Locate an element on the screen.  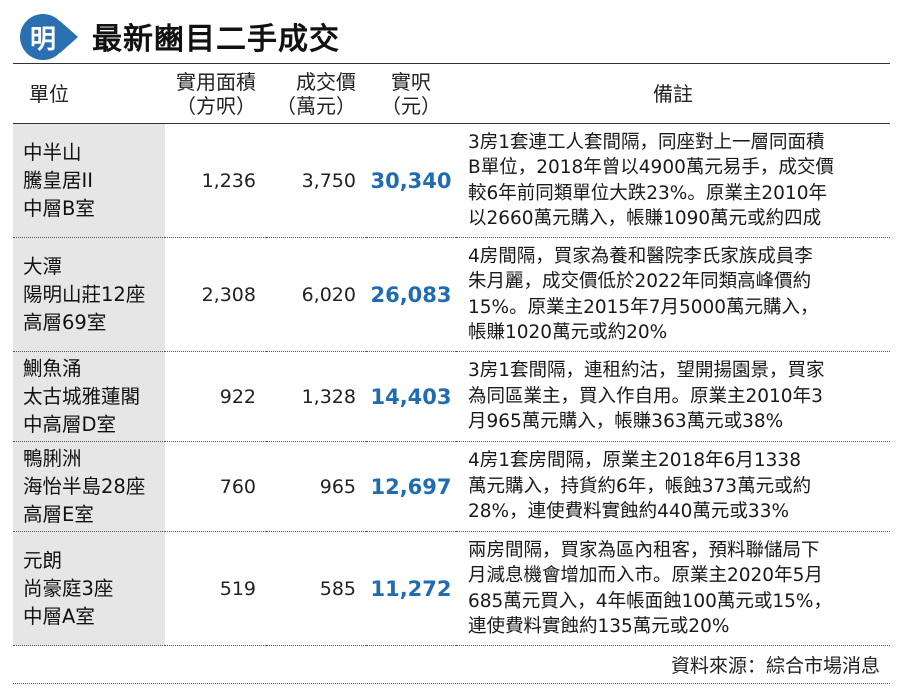
unit-flat: 高層69室 is located at coordinates (65, 322).